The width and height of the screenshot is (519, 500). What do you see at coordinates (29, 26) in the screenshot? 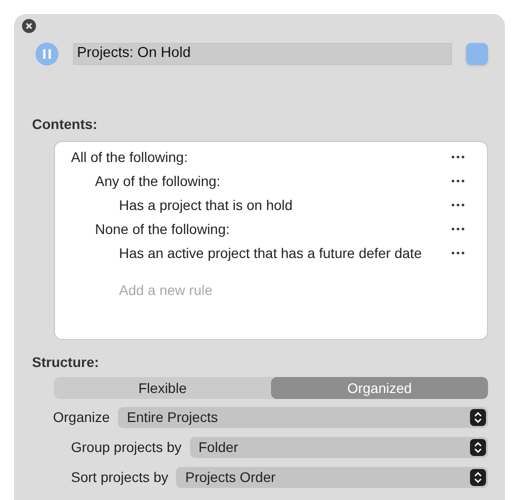
I see `close-icon` at bounding box center [29, 26].